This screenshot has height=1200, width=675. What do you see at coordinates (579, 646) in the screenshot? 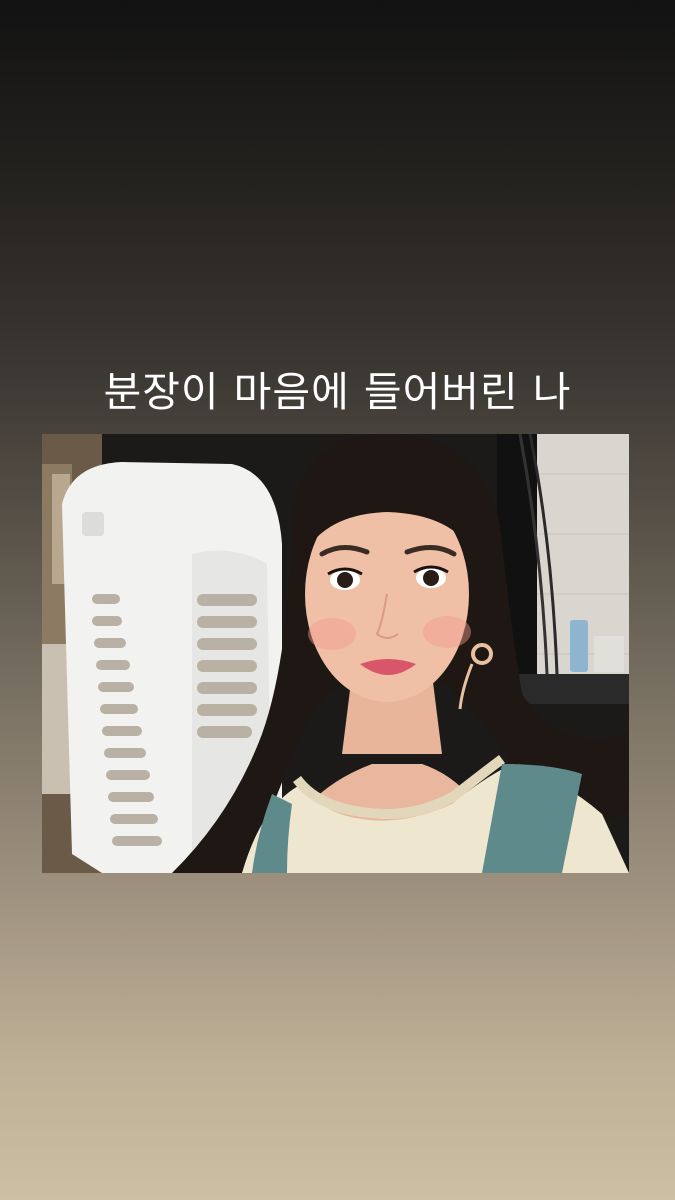
I see `bottle` at bounding box center [579, 646].